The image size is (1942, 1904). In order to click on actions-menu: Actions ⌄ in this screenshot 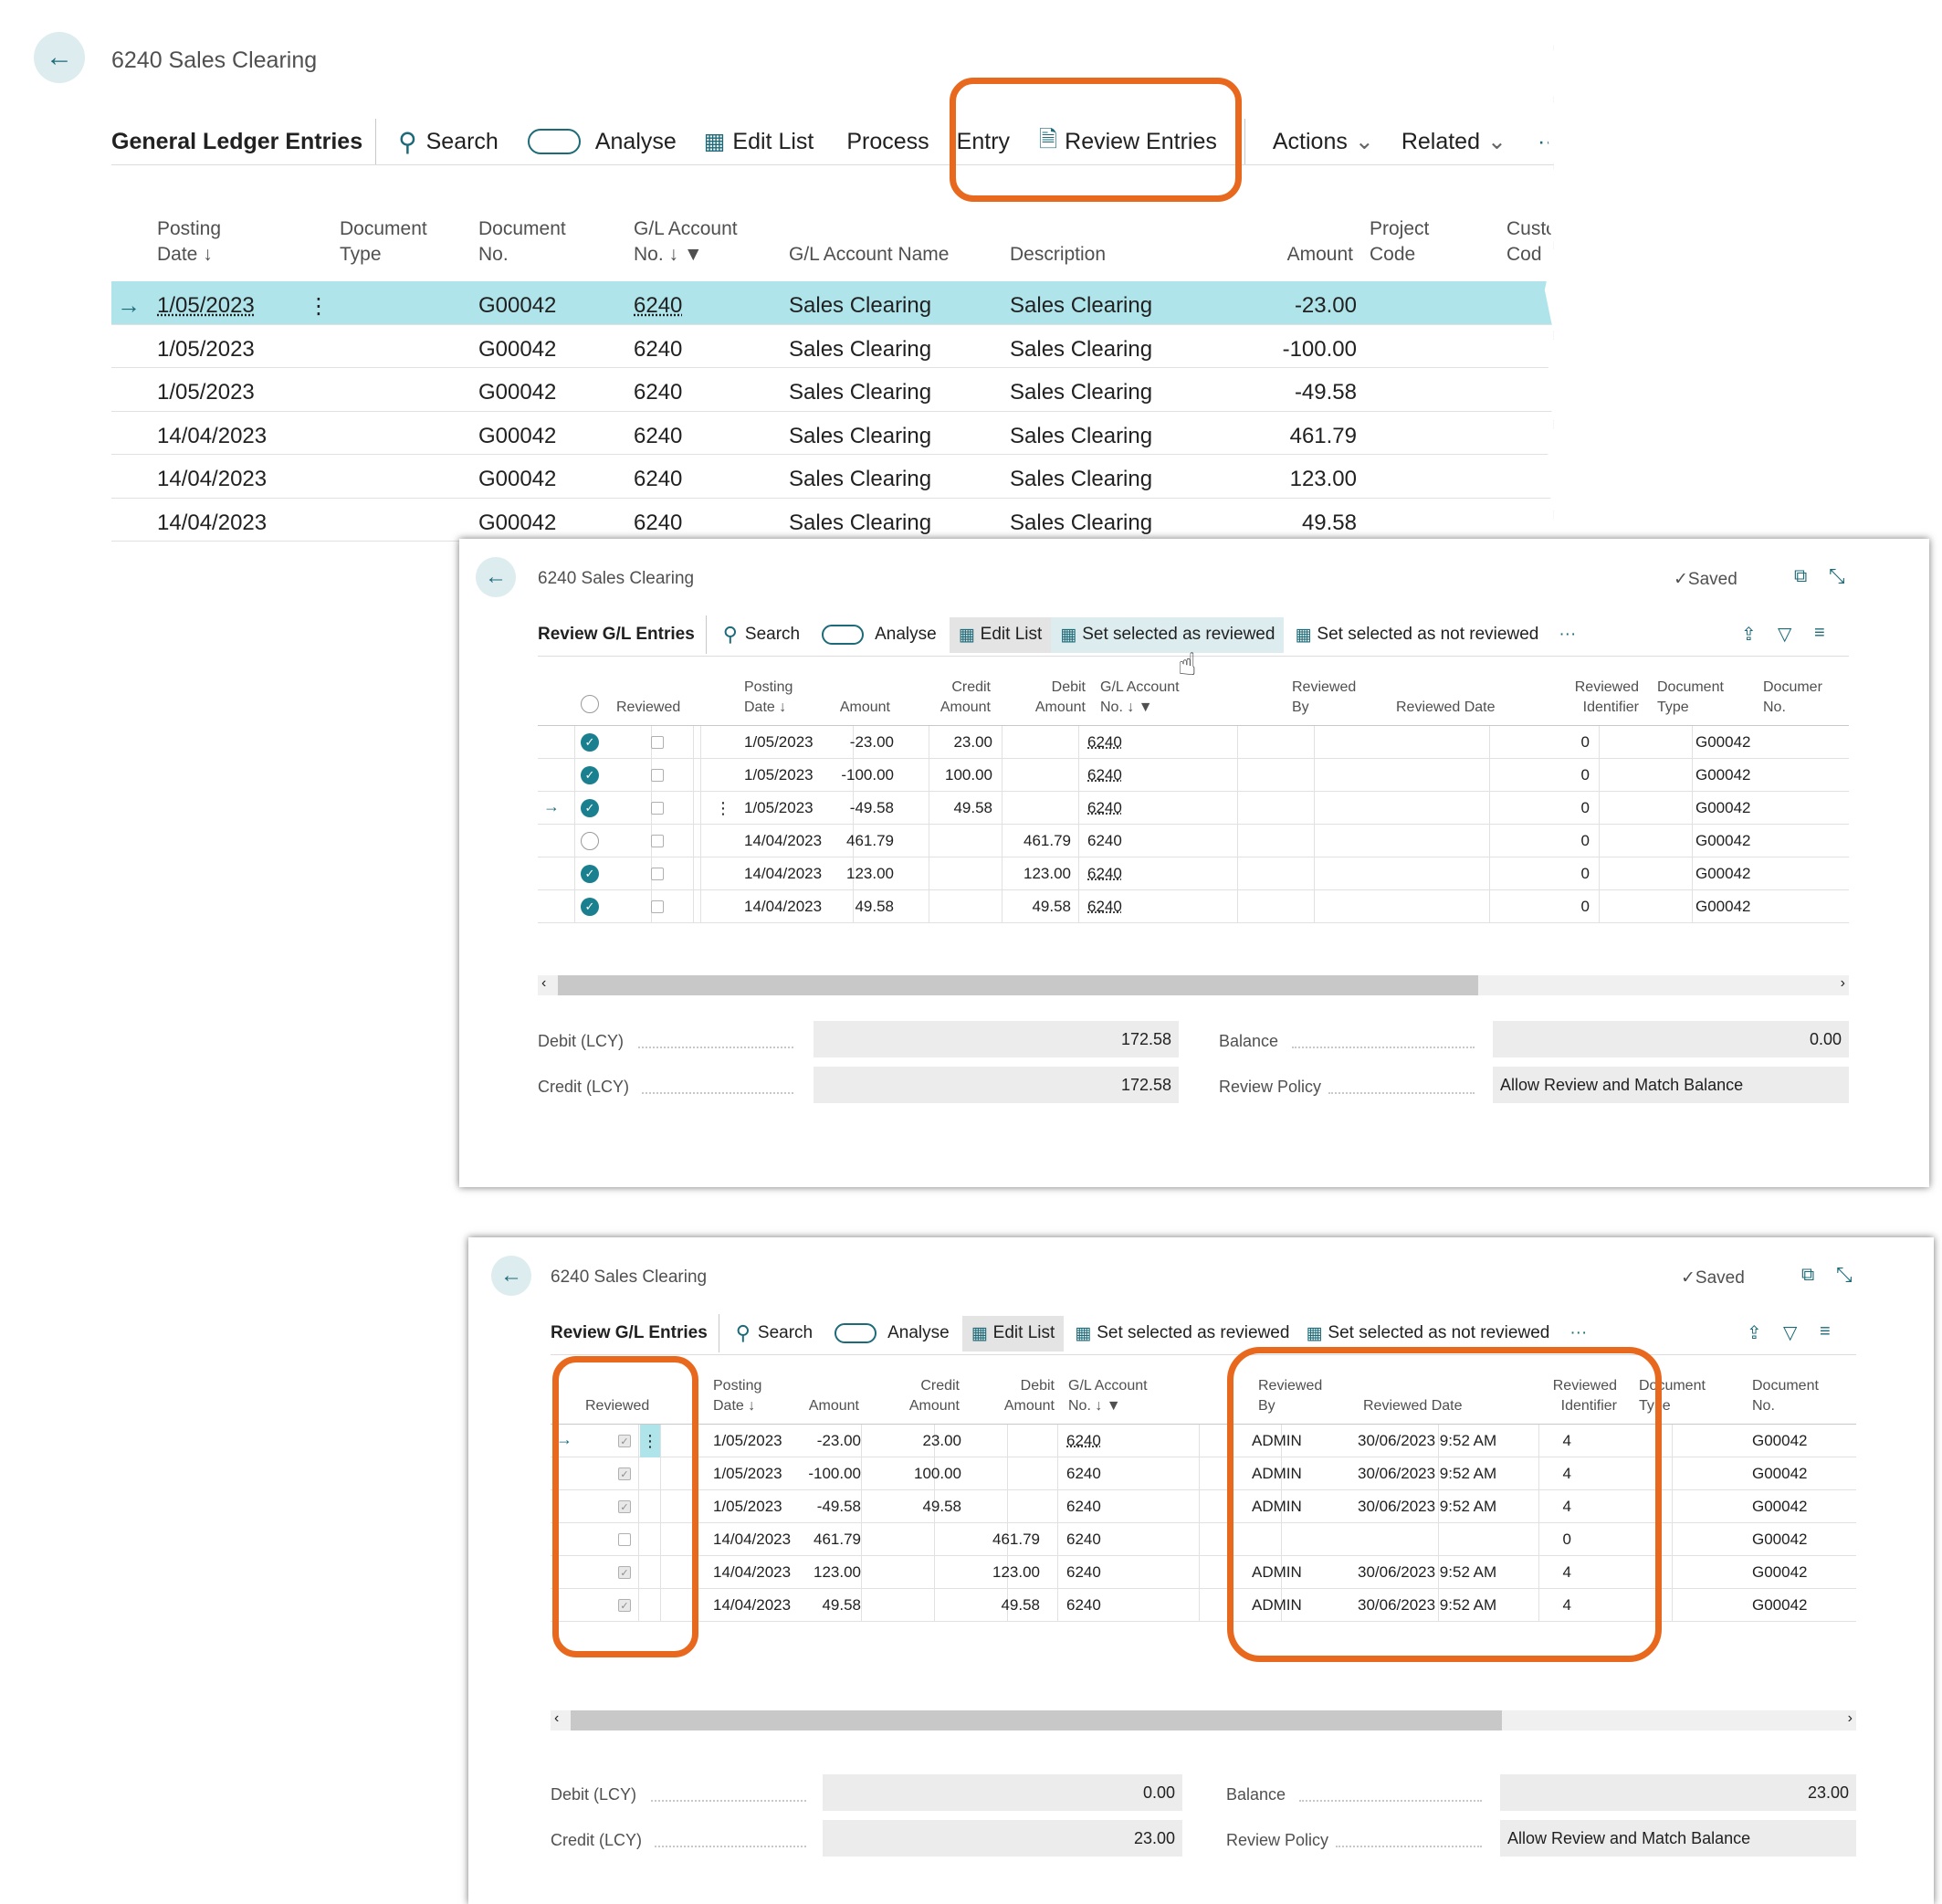, I will do `click(1323, 142)`.